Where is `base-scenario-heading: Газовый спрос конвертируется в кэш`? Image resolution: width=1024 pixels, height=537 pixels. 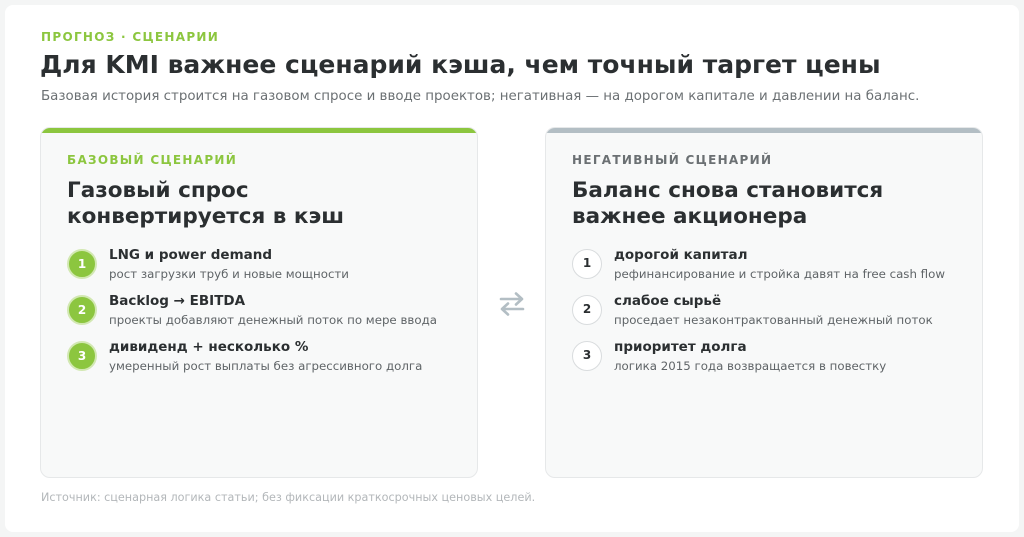
base-scenario-heading: Газовый спрос конвертируется в кэш is located at coordinates (262, 204).